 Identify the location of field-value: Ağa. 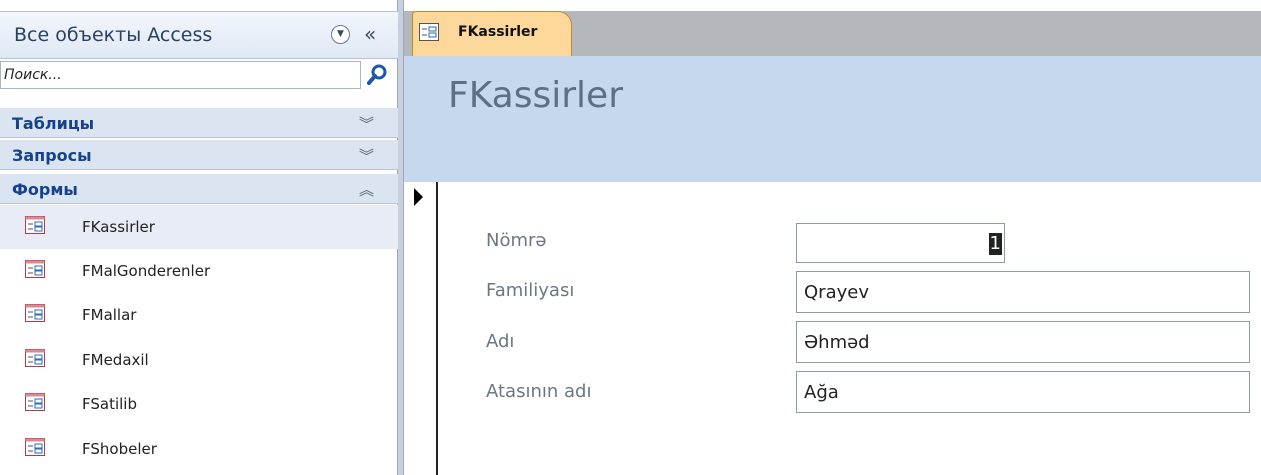
(821, 392).